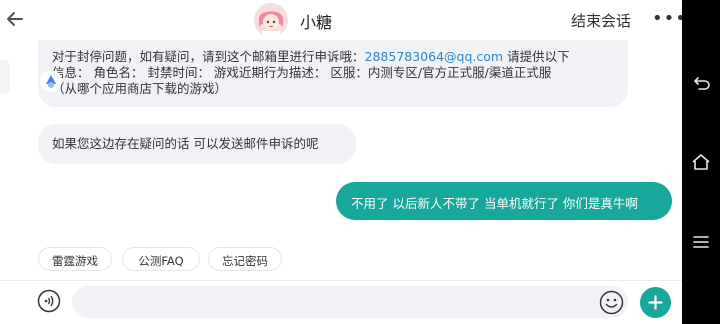 Image resolution: width=720 pixels, height=324 pixels. Describe the element at coordinates (49, 301) in the screenshot. I see `voice-icon` at that location.